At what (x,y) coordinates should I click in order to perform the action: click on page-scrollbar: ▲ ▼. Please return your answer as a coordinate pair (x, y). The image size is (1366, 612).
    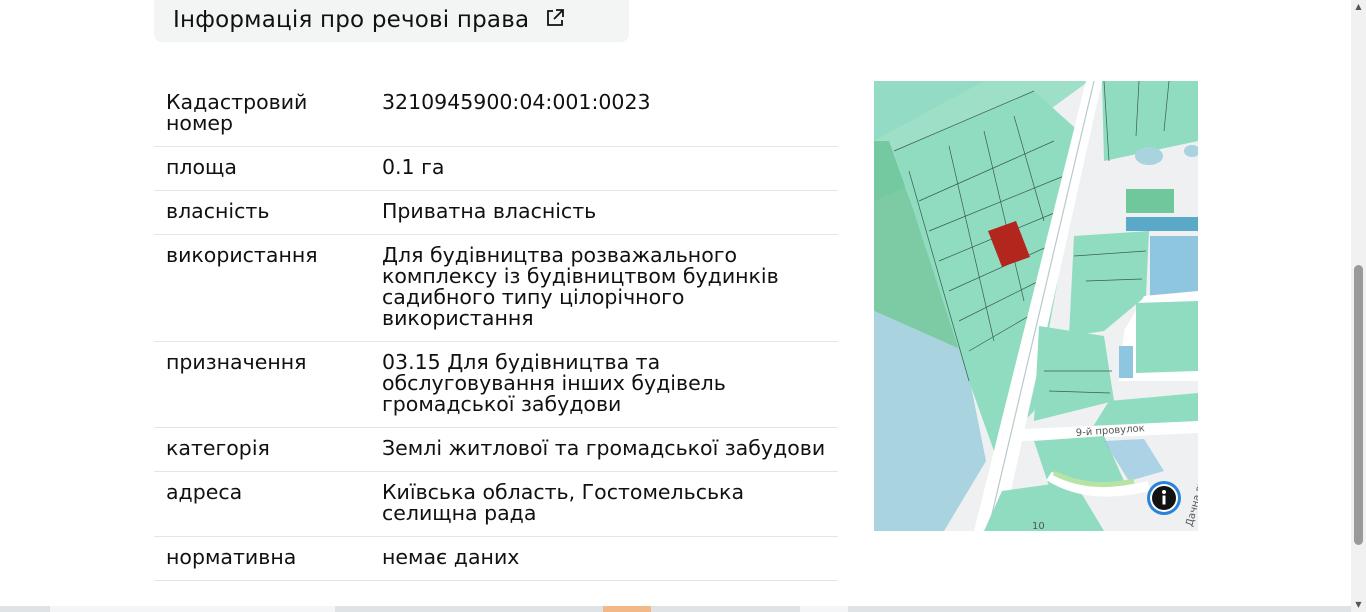
    Looking at the image, I should click on (1358, 306).